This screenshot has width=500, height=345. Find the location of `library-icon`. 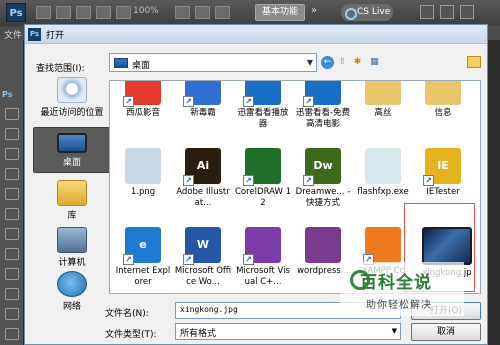

library-icon is located at coordinates (72, 193).